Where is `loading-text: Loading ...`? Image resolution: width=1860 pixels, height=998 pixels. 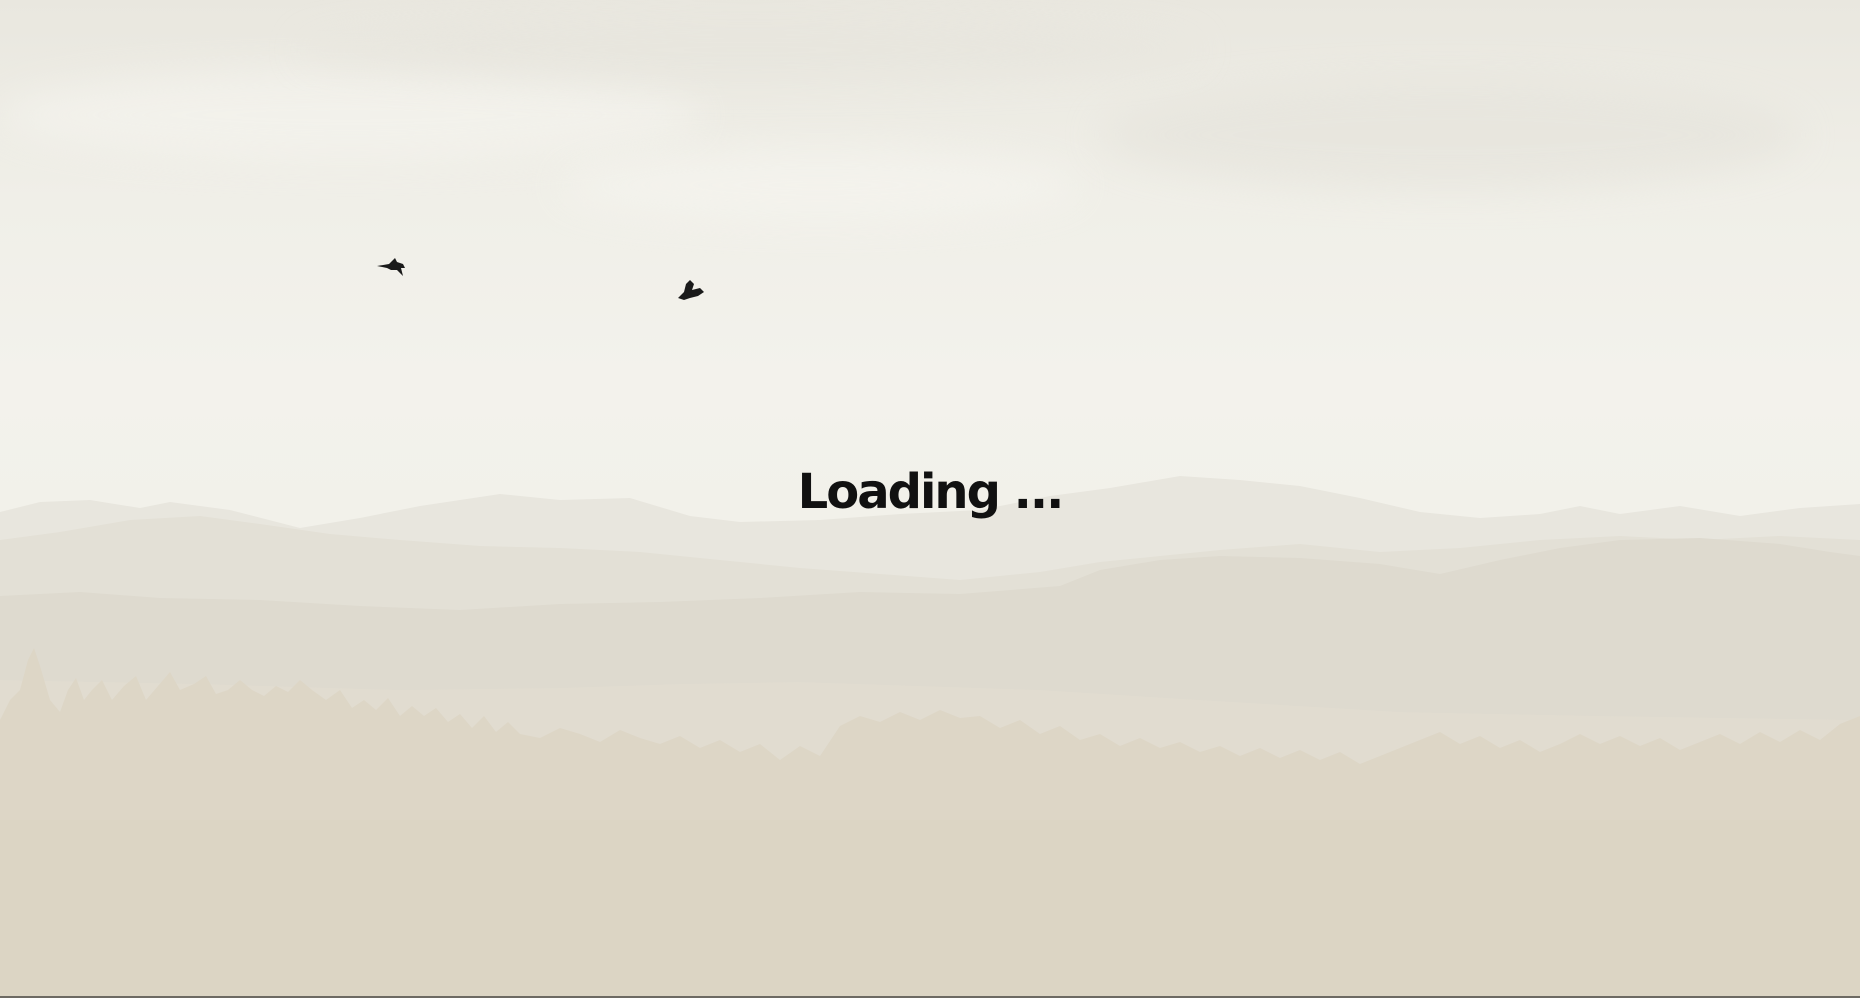 loading-text: Loading ... is located at coordinates (931, 492).